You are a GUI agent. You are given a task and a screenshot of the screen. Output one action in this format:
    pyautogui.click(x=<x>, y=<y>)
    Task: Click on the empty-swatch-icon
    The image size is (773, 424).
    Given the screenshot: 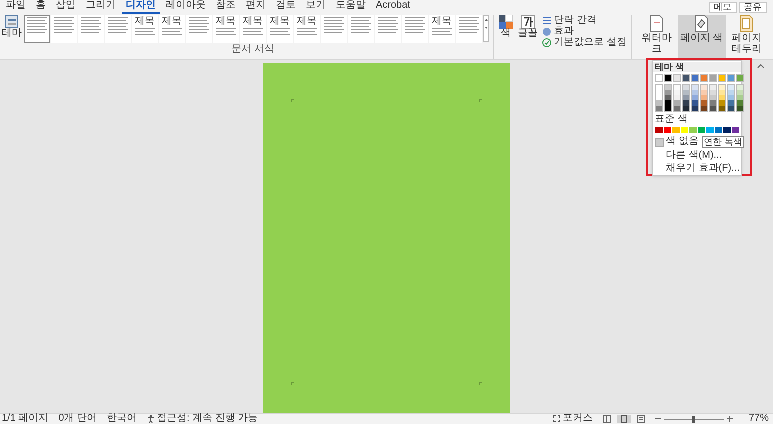 What is the action you would take?
    pyautogui.click(x=659, y=142)
    